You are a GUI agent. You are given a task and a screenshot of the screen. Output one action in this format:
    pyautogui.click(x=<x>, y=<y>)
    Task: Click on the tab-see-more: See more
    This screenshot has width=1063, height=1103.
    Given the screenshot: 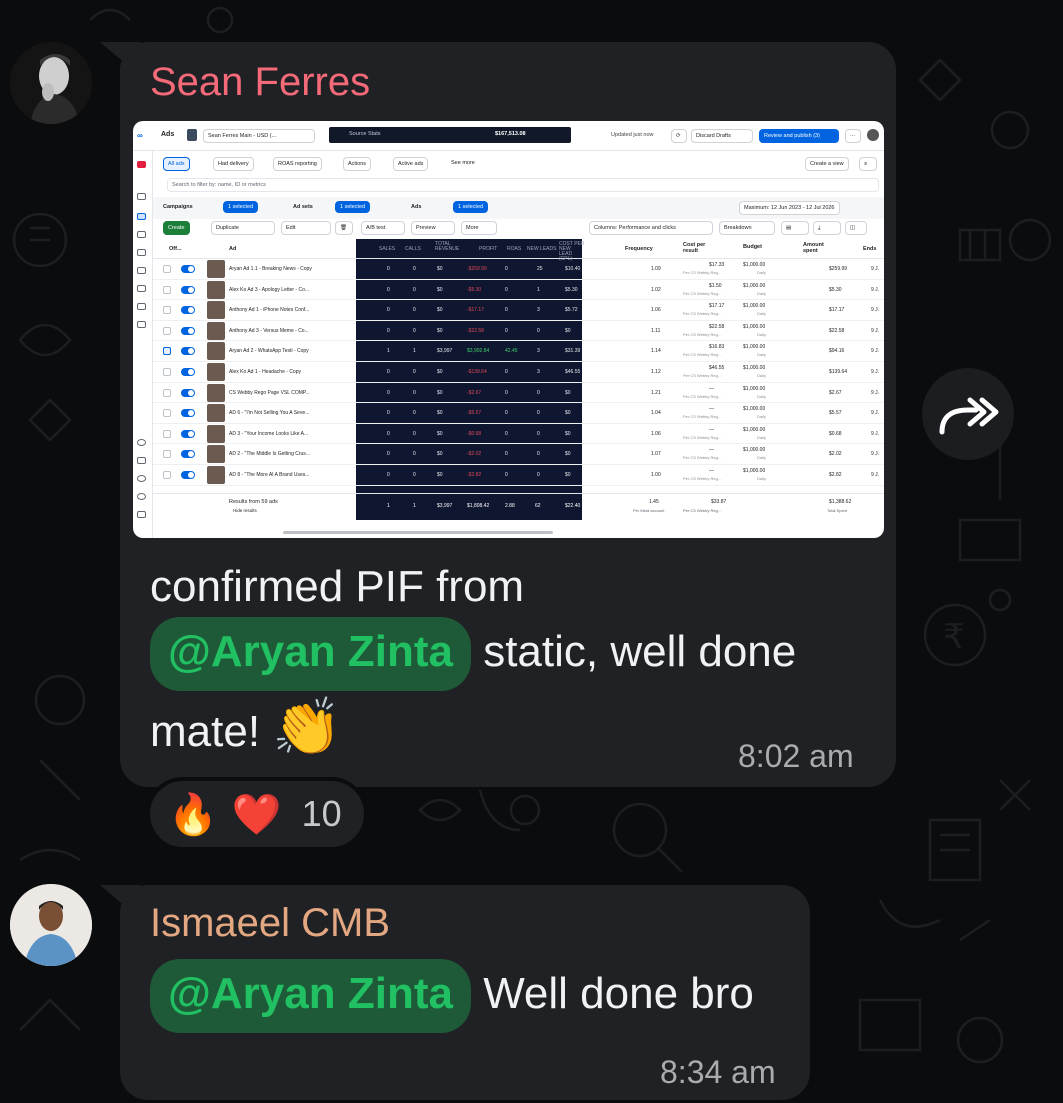 What is the action you would take?
    pyautogui.click(x=463, y=163)
    